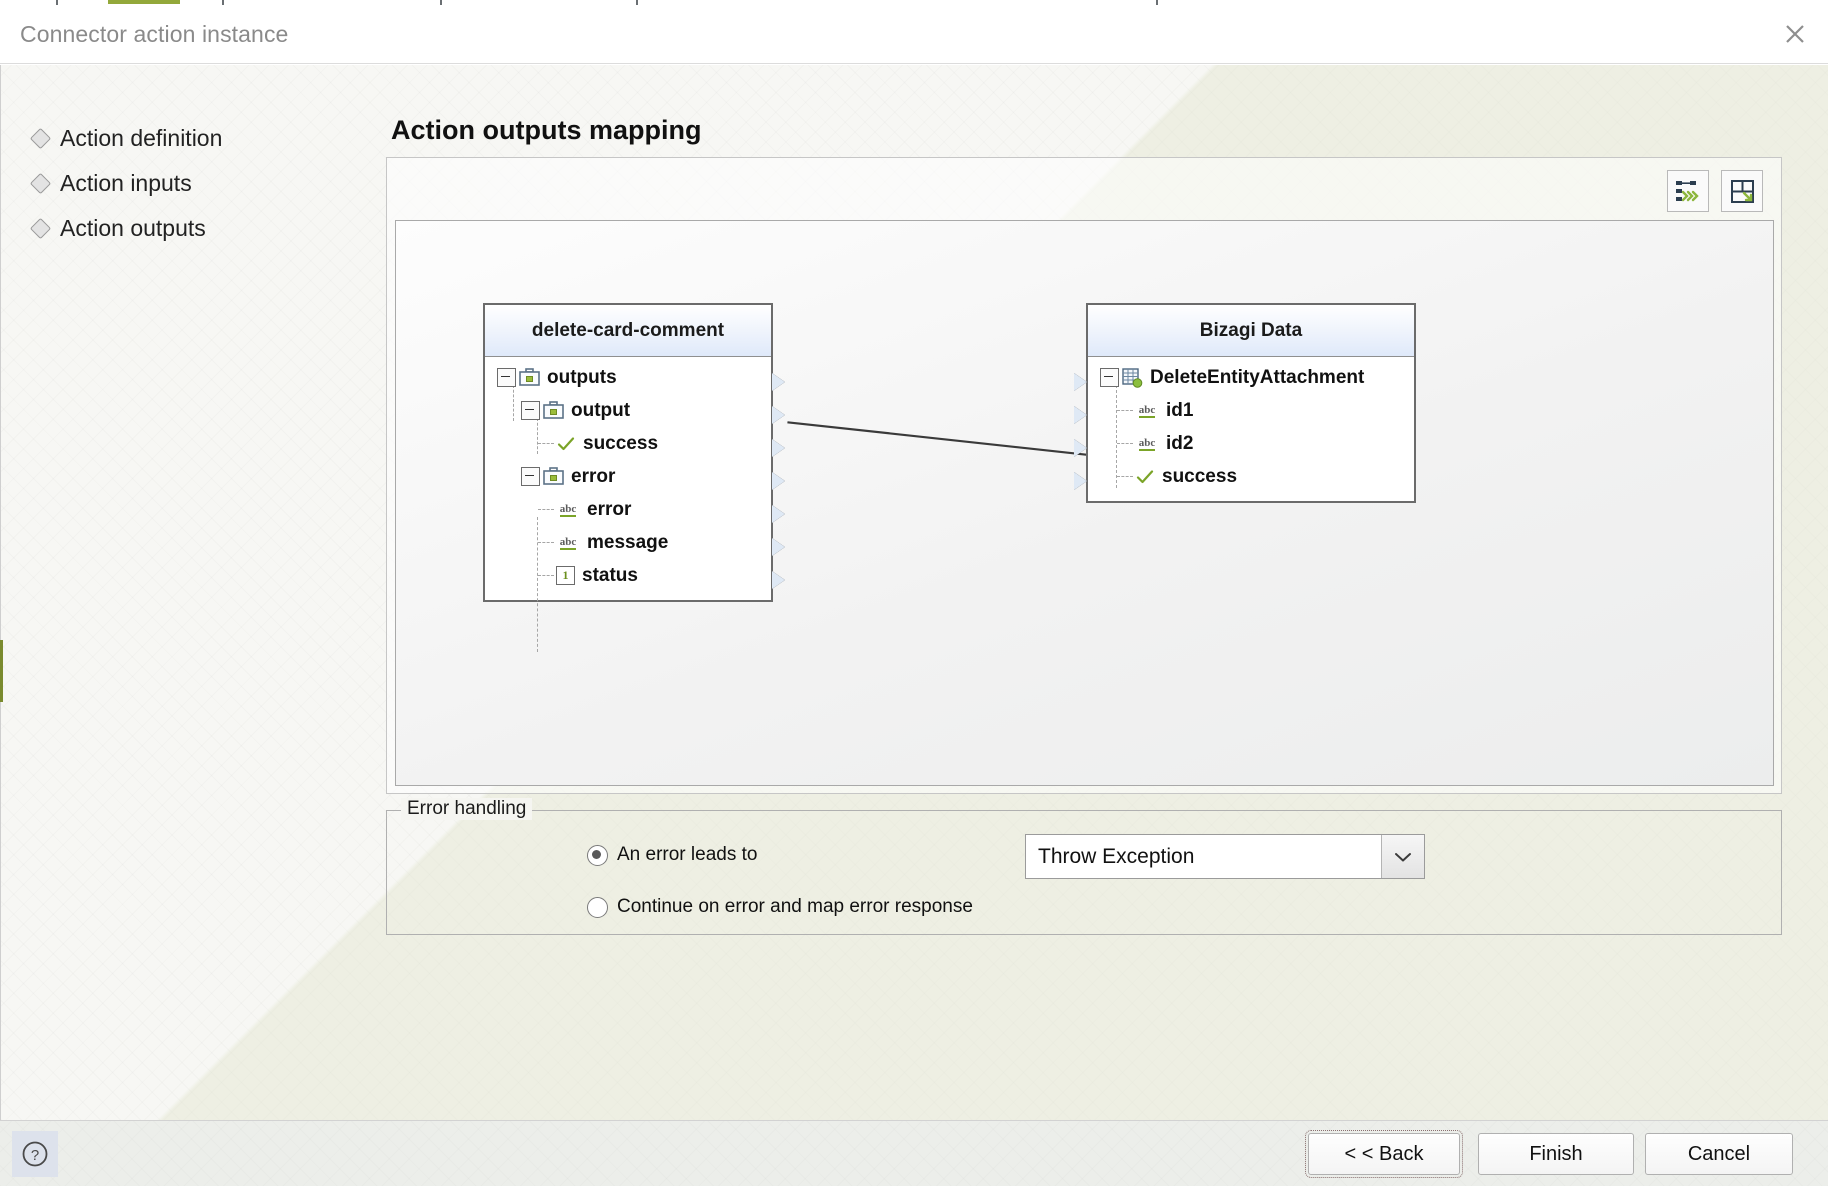  I want to click on number-icon: 1, so click(565, 575).